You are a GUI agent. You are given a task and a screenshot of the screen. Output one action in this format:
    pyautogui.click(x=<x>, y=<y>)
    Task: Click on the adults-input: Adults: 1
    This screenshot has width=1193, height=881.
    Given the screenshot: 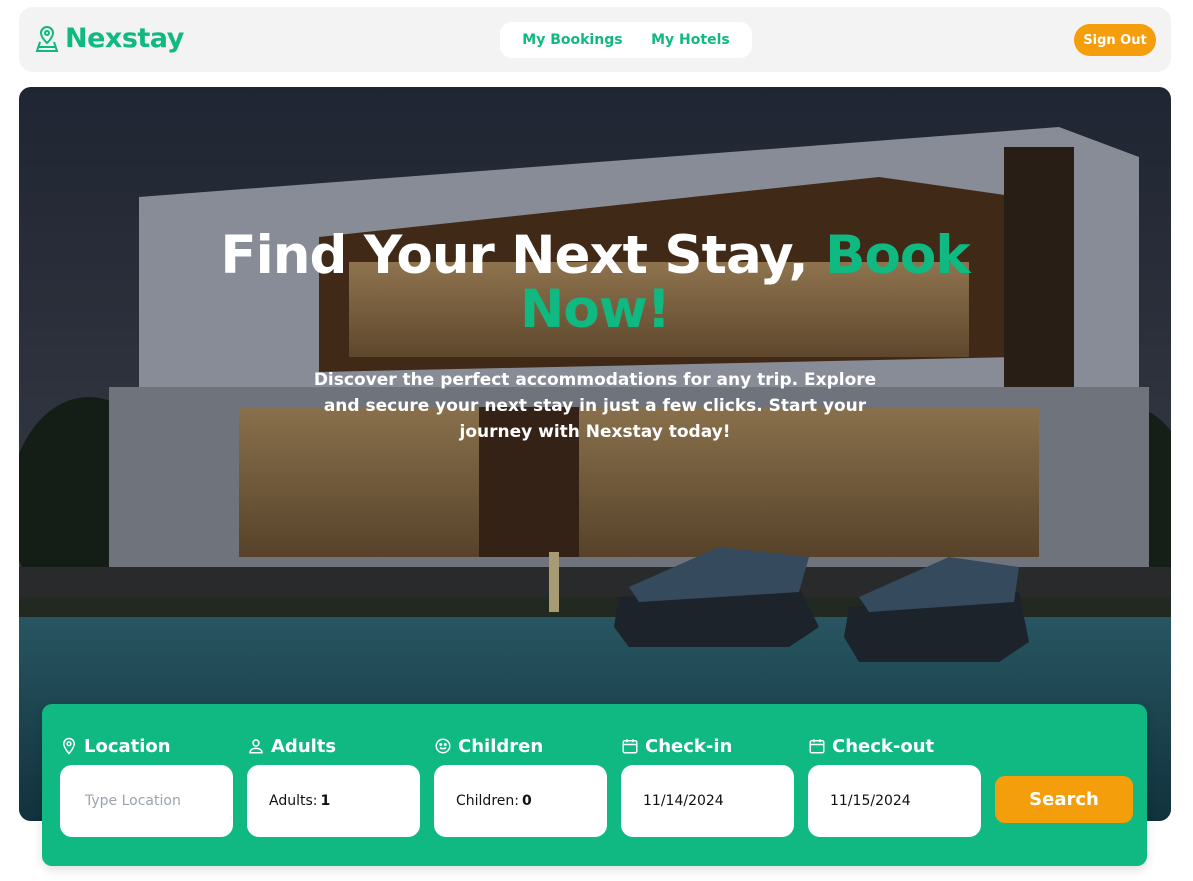 What is the action you would take?
    pyautogui.click(x=333, y=801)
    